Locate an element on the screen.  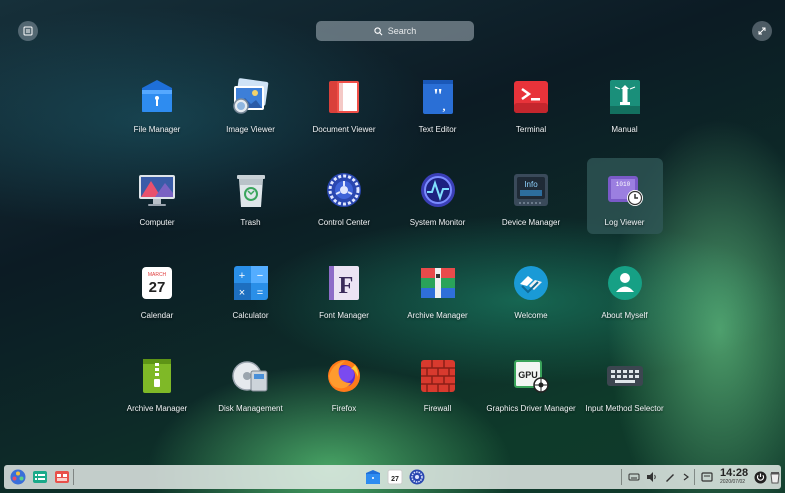
notification-icon is located at coordinates (707, 477).